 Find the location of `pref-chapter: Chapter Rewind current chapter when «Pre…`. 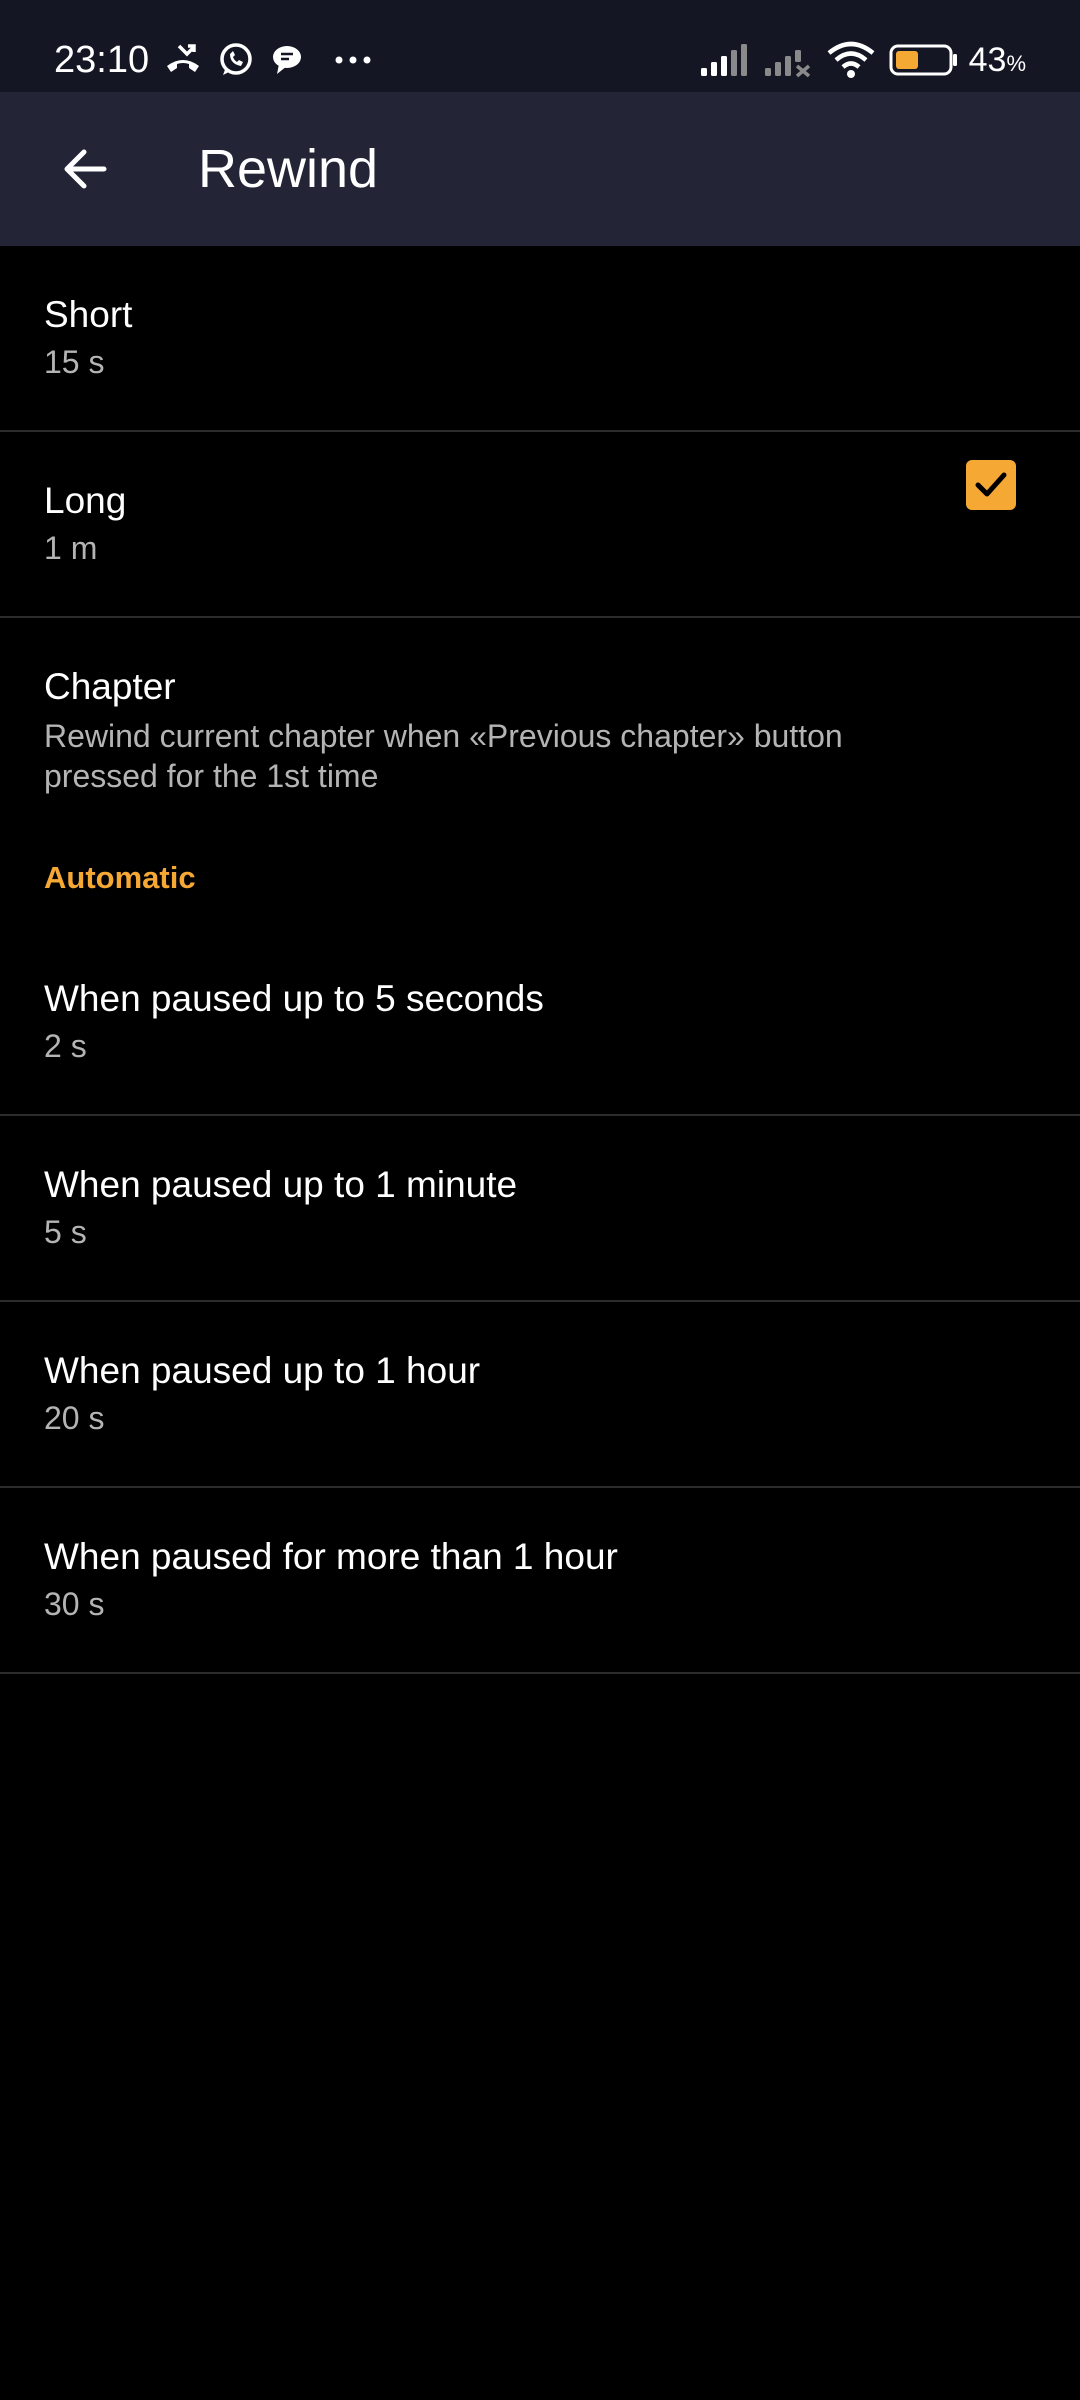

pref-chapter: Chapter Rewind current chapter when «Pre… is located at coordinates (540, 726).